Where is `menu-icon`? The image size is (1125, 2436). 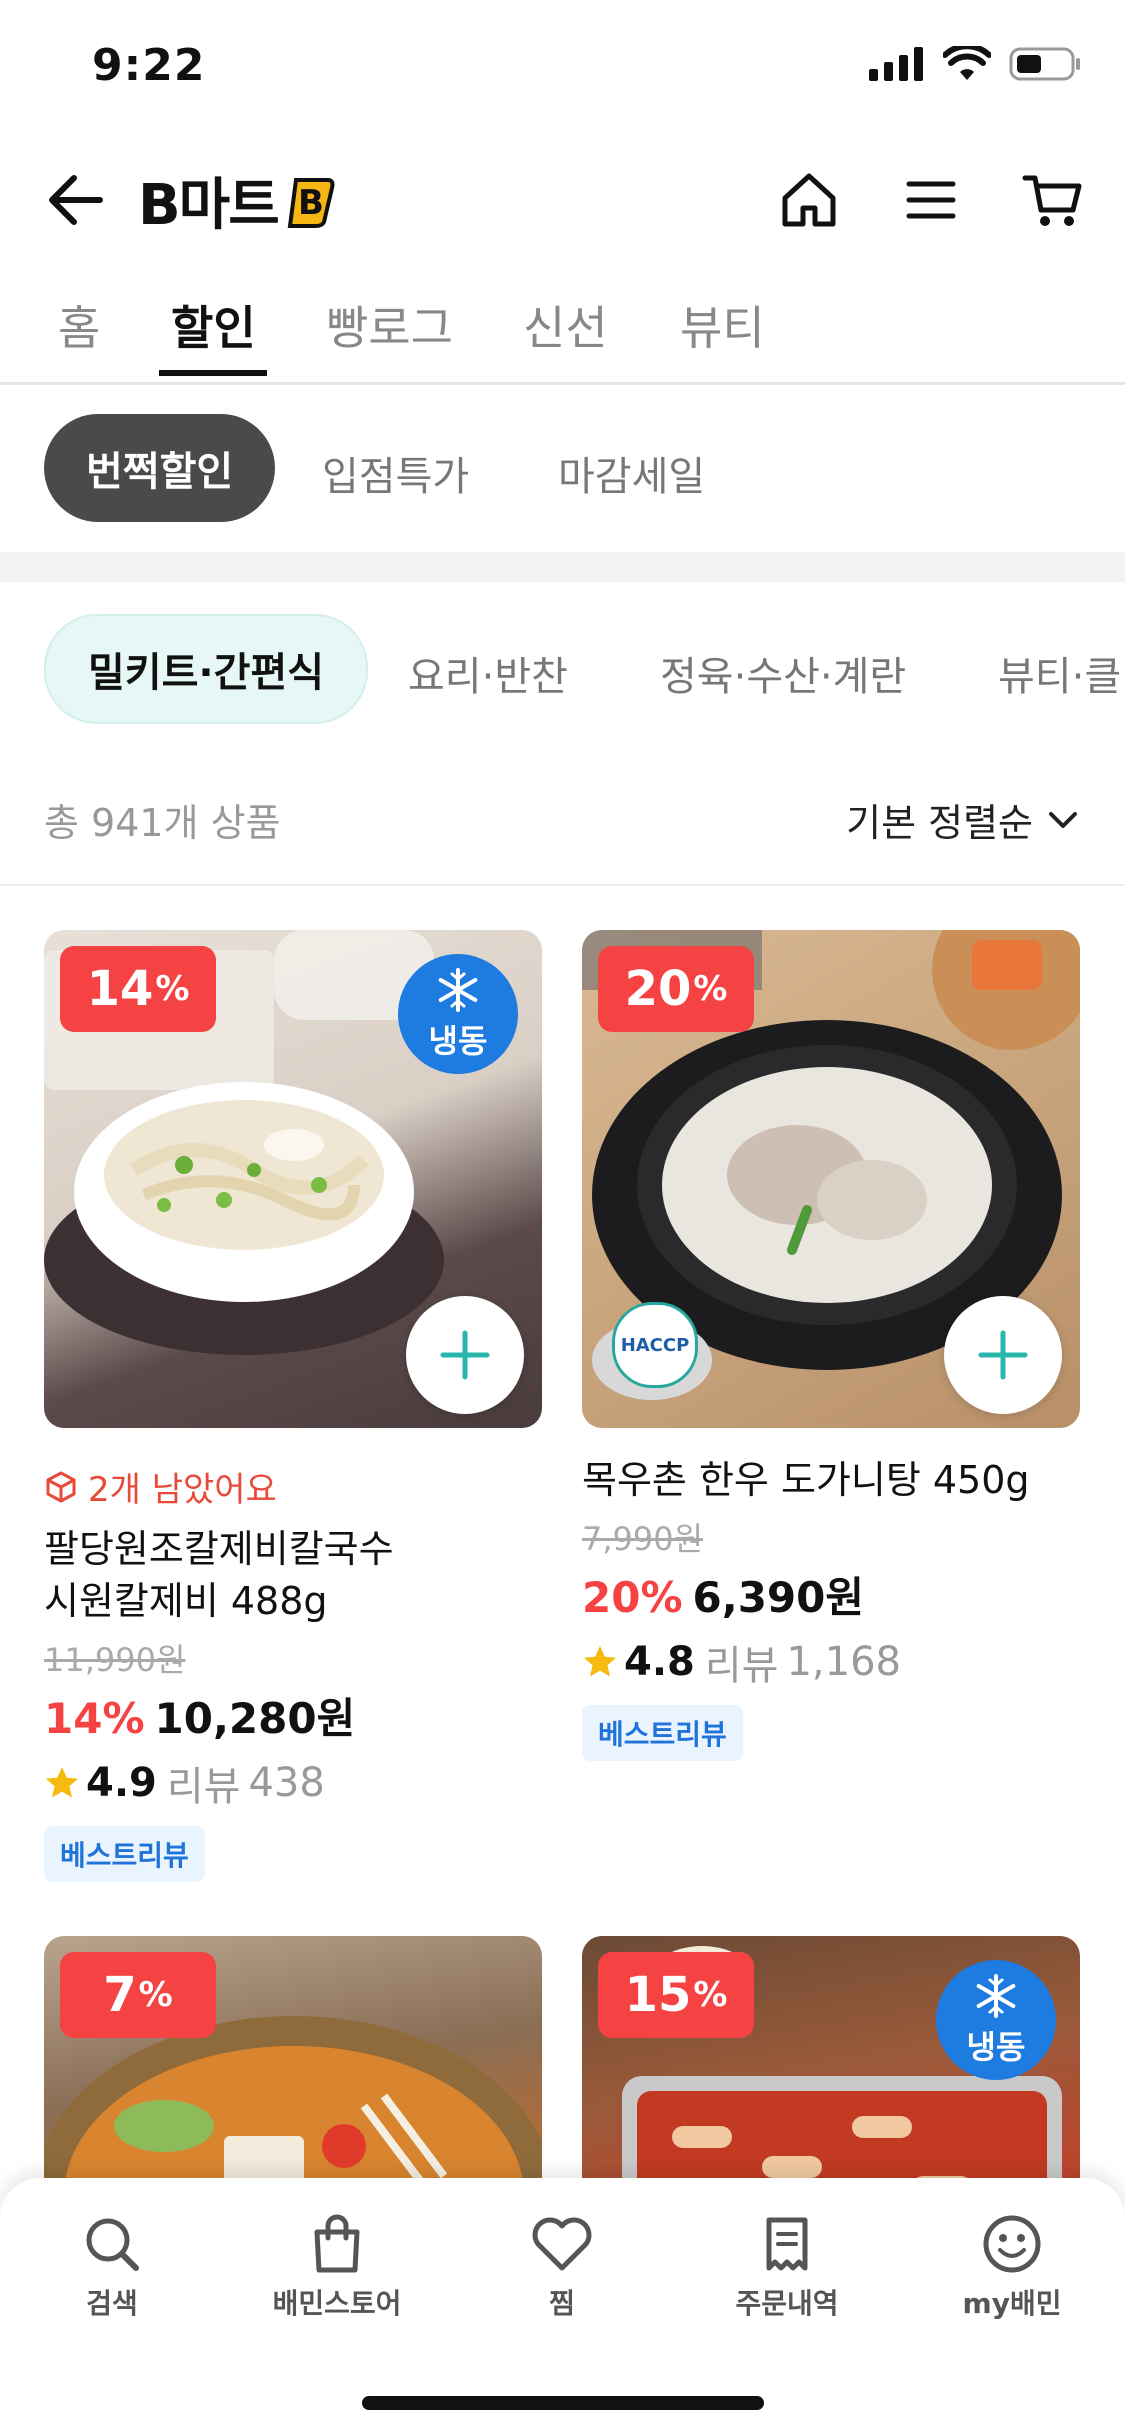 menu-icon is located at coordinates (931, 200).